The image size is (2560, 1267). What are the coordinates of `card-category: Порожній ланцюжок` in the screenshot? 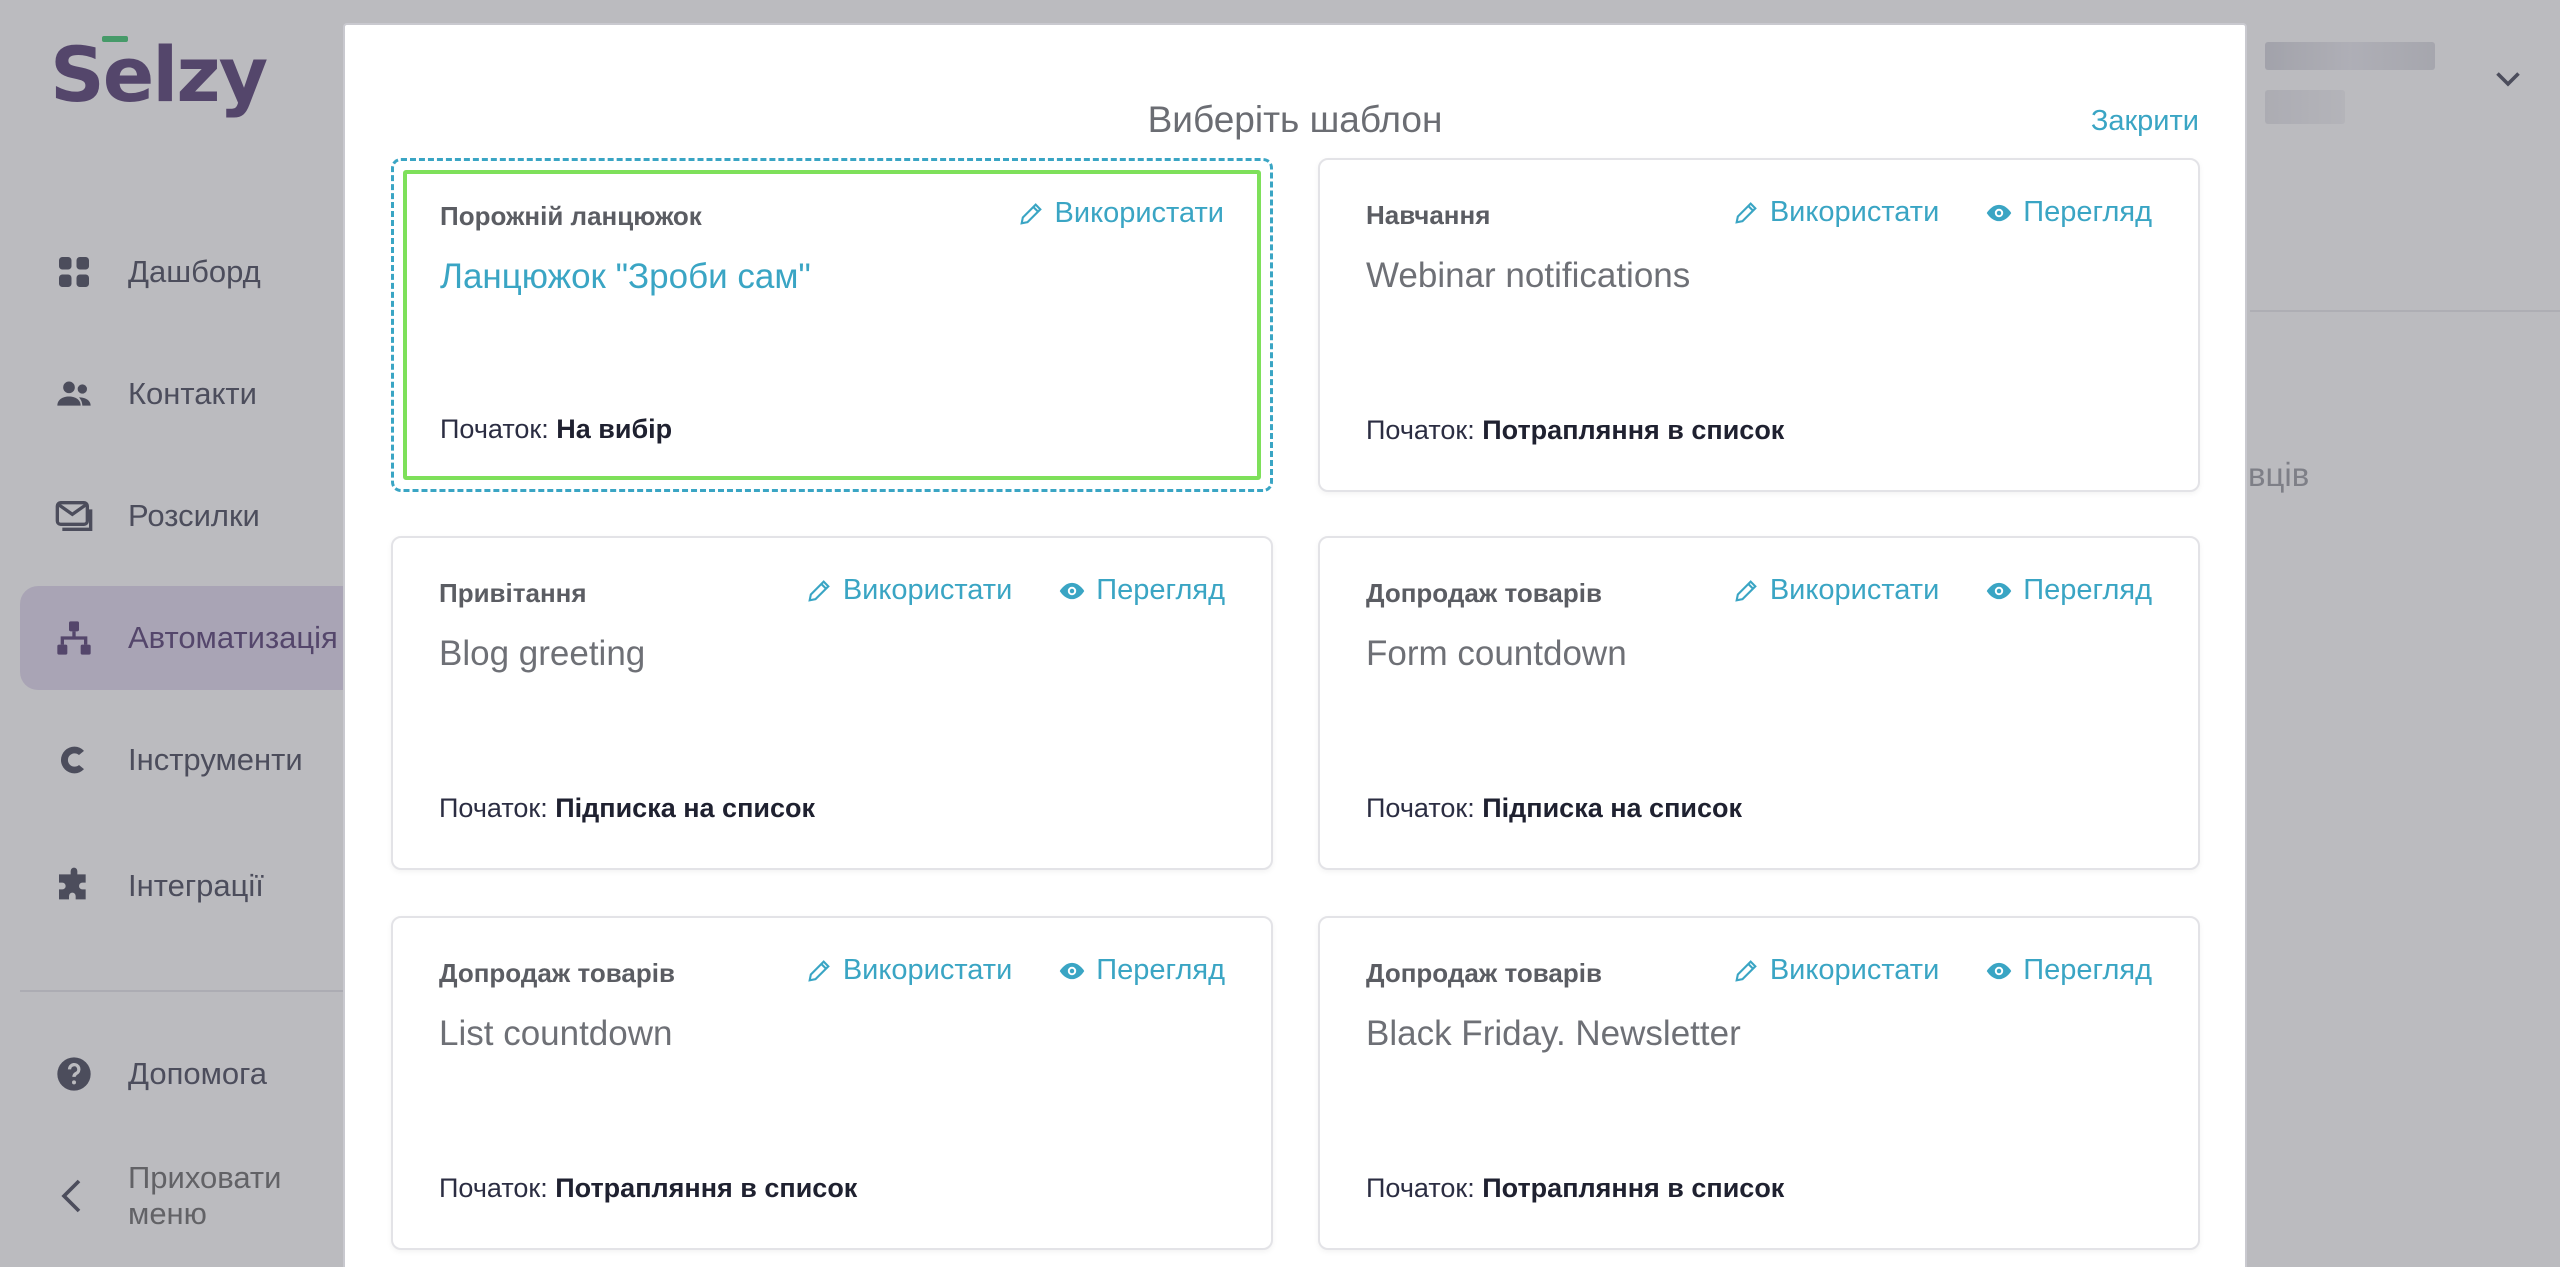 It's located at (571, 216).